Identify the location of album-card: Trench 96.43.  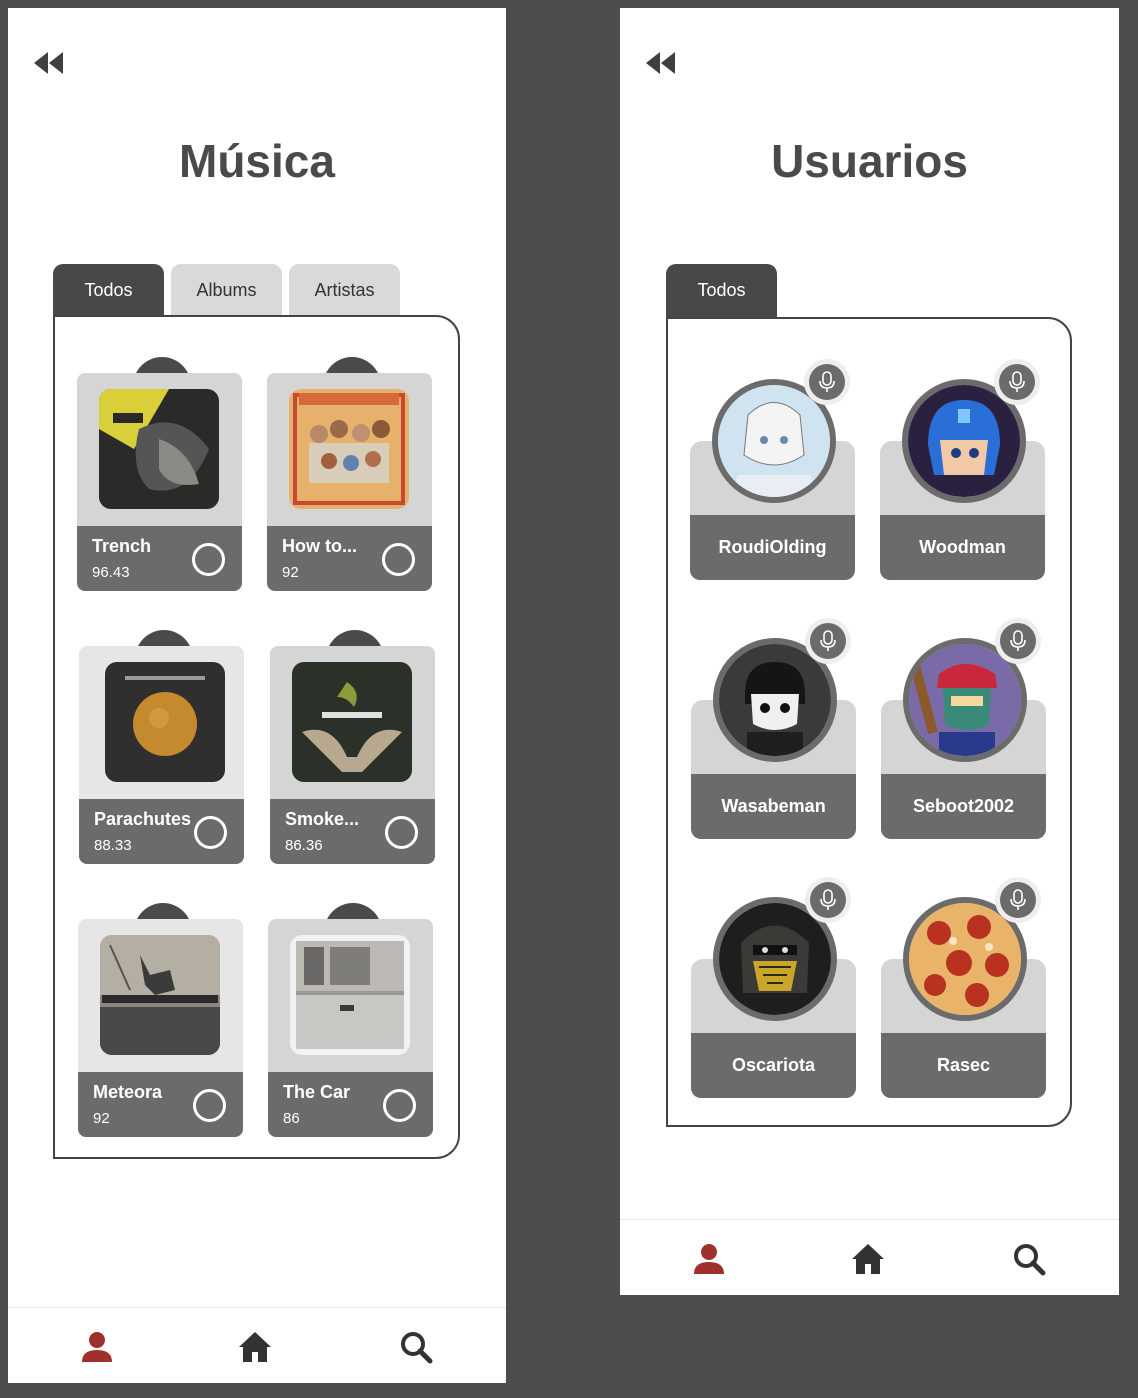
(159, 474).